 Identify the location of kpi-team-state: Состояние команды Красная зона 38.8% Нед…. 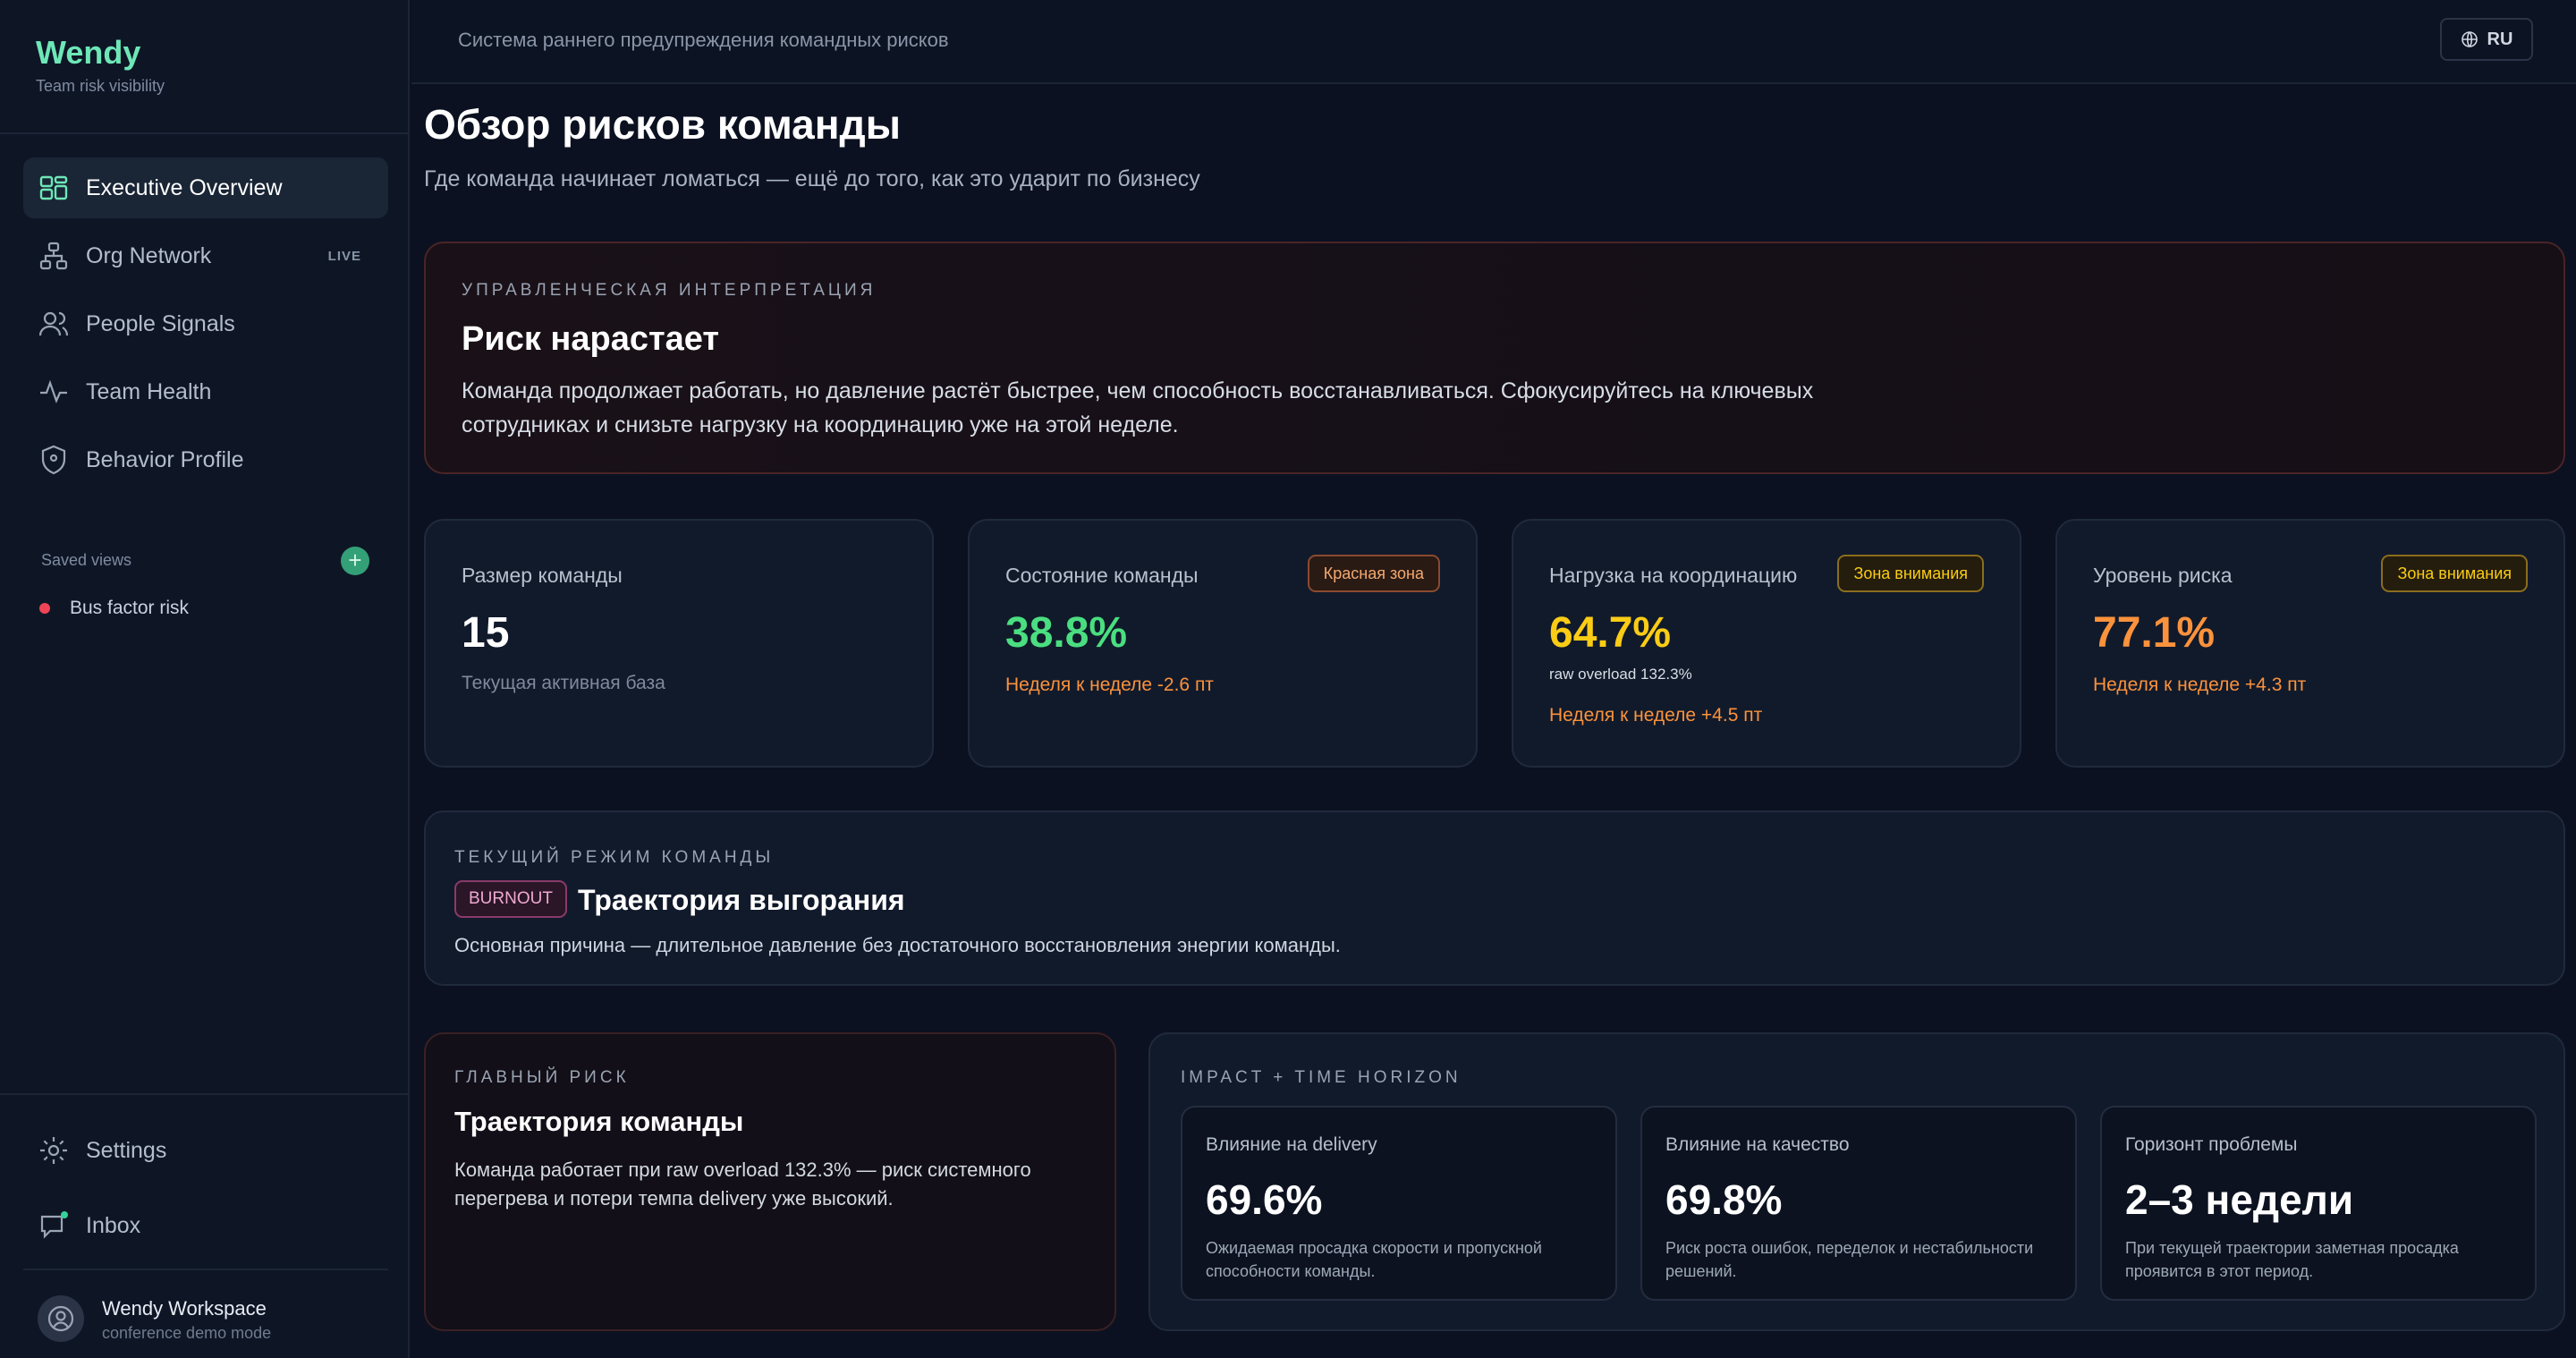
(1223, 643).